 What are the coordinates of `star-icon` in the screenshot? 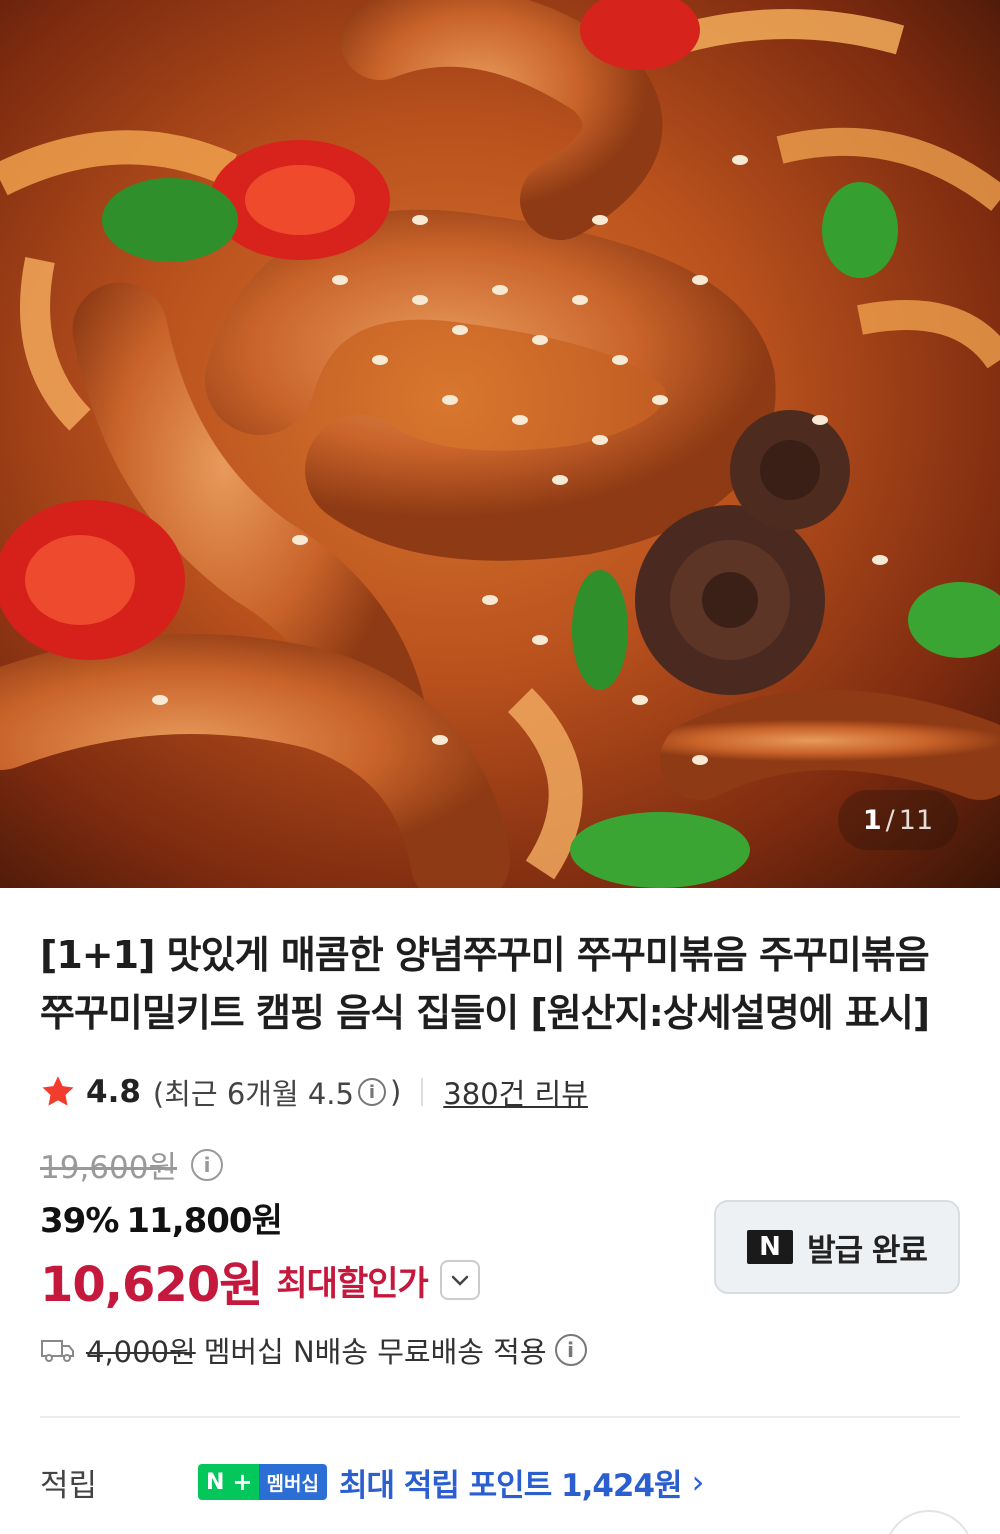 It's located at (58, 1091).